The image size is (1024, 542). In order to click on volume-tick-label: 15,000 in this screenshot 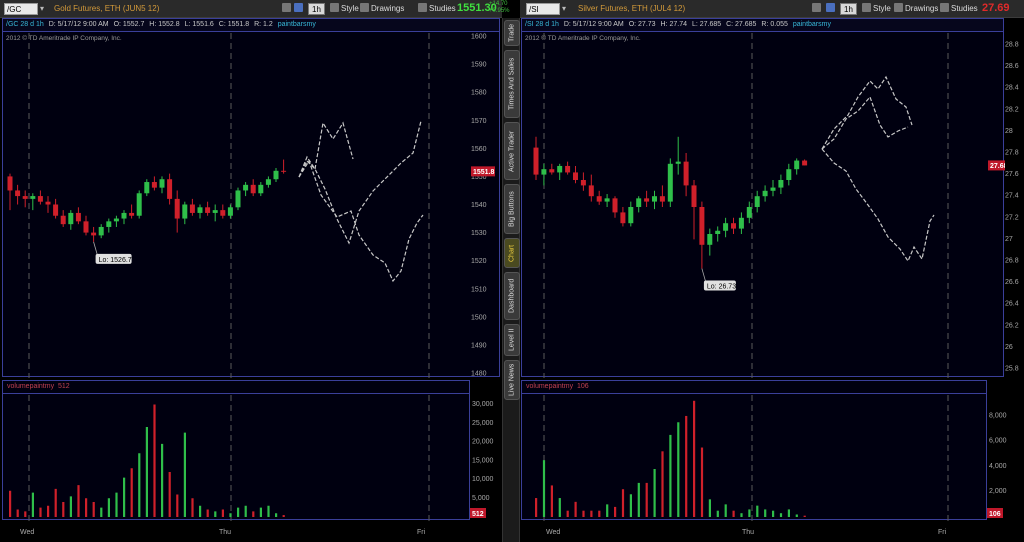, I will do `click(483, 460)`.